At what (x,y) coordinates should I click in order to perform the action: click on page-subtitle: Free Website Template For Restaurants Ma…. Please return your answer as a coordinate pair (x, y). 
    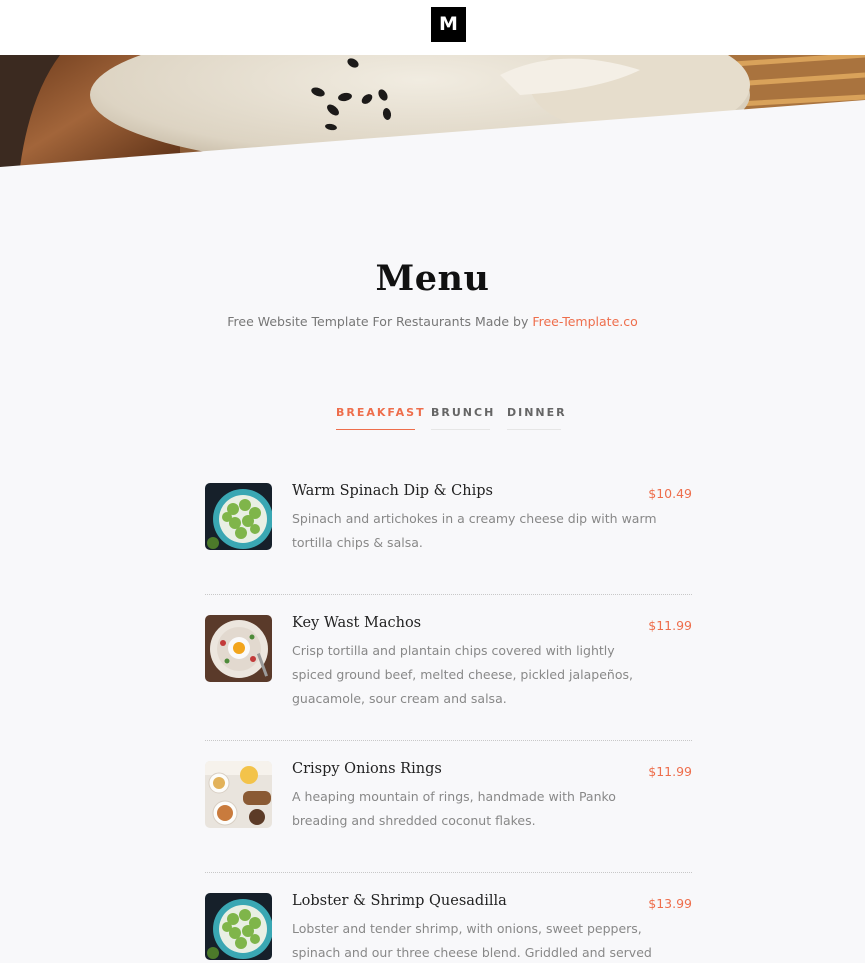
    Looking at the image, I should click on (432, 321).